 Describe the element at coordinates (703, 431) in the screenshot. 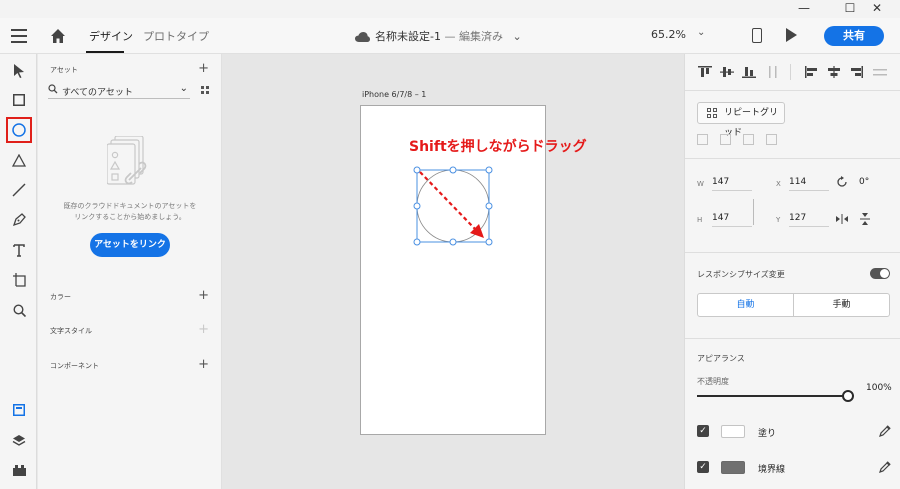

I see `fill-checkbox: ✓` at that location.